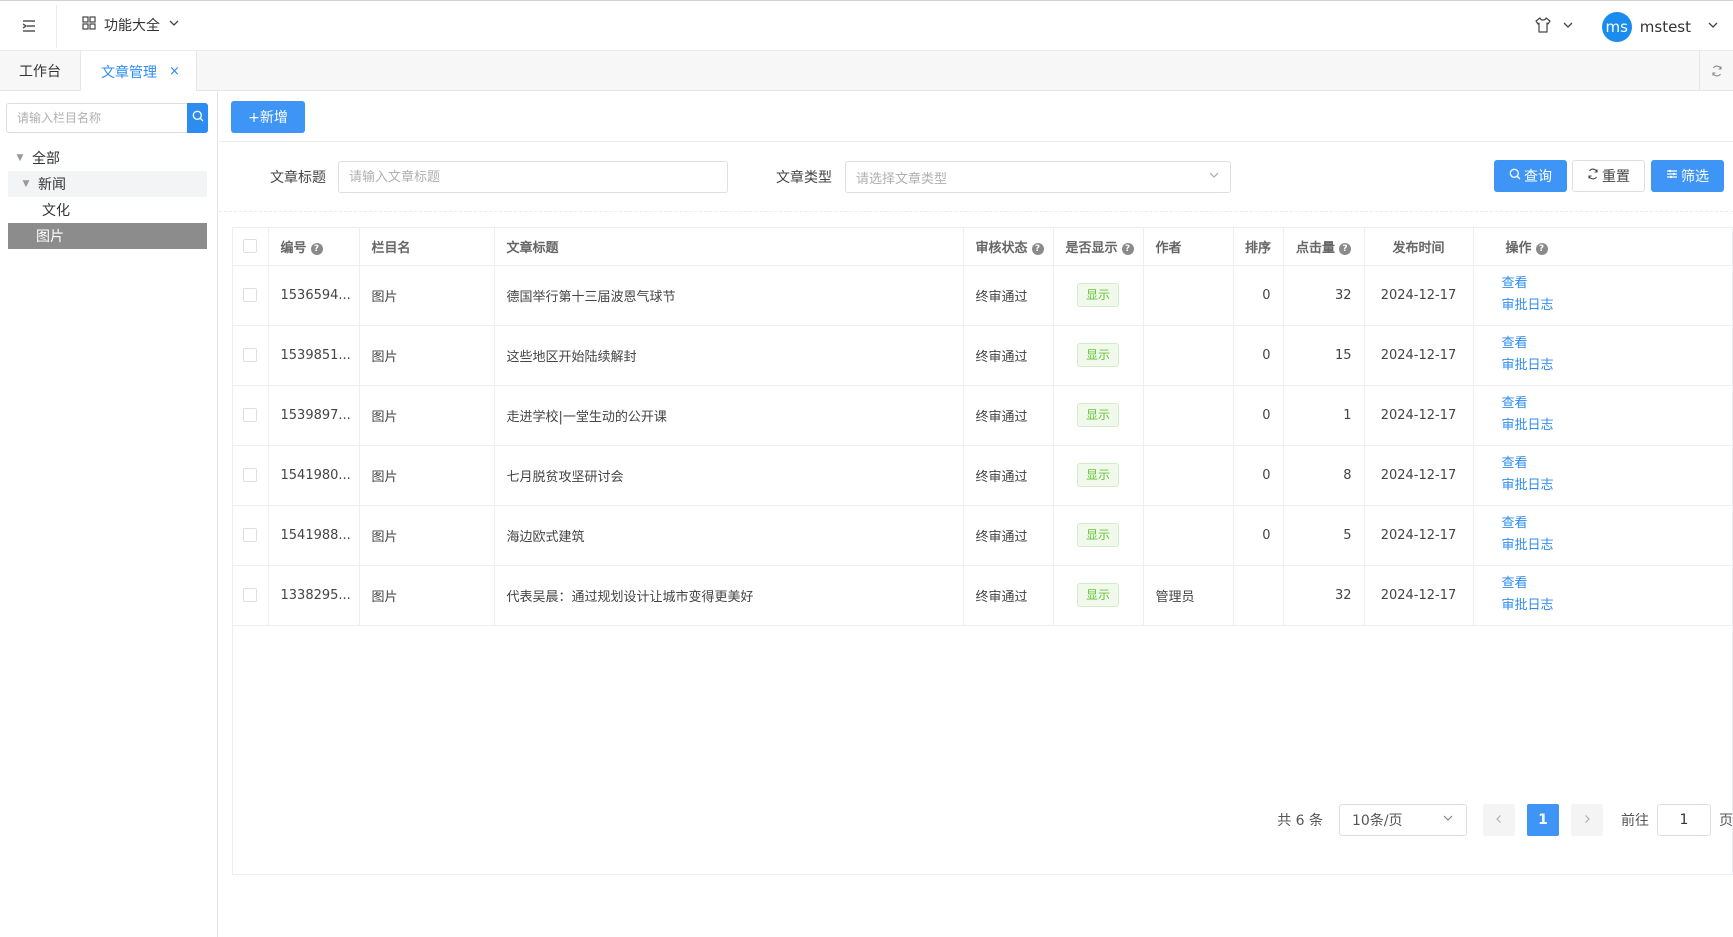 The image size is (1733, 937). Describe the element at coordinates (1616, 26) in the screenshot. I see `avatar: ms` at that location.